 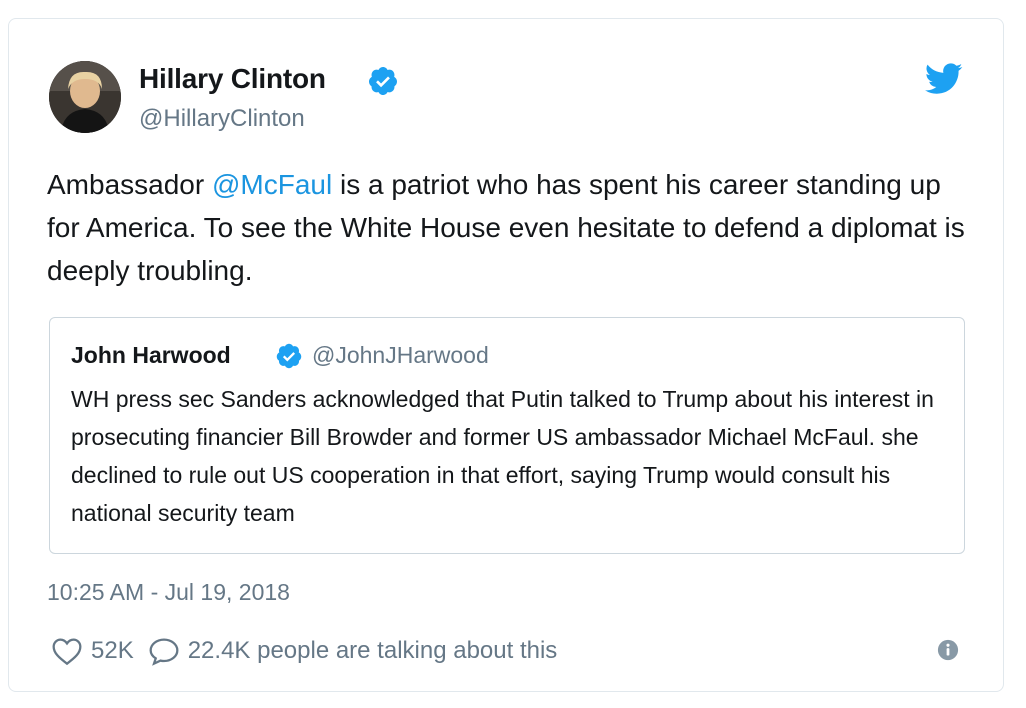 I want to click on quoted-author-name: John Harwood, so click(x=151, y=355).